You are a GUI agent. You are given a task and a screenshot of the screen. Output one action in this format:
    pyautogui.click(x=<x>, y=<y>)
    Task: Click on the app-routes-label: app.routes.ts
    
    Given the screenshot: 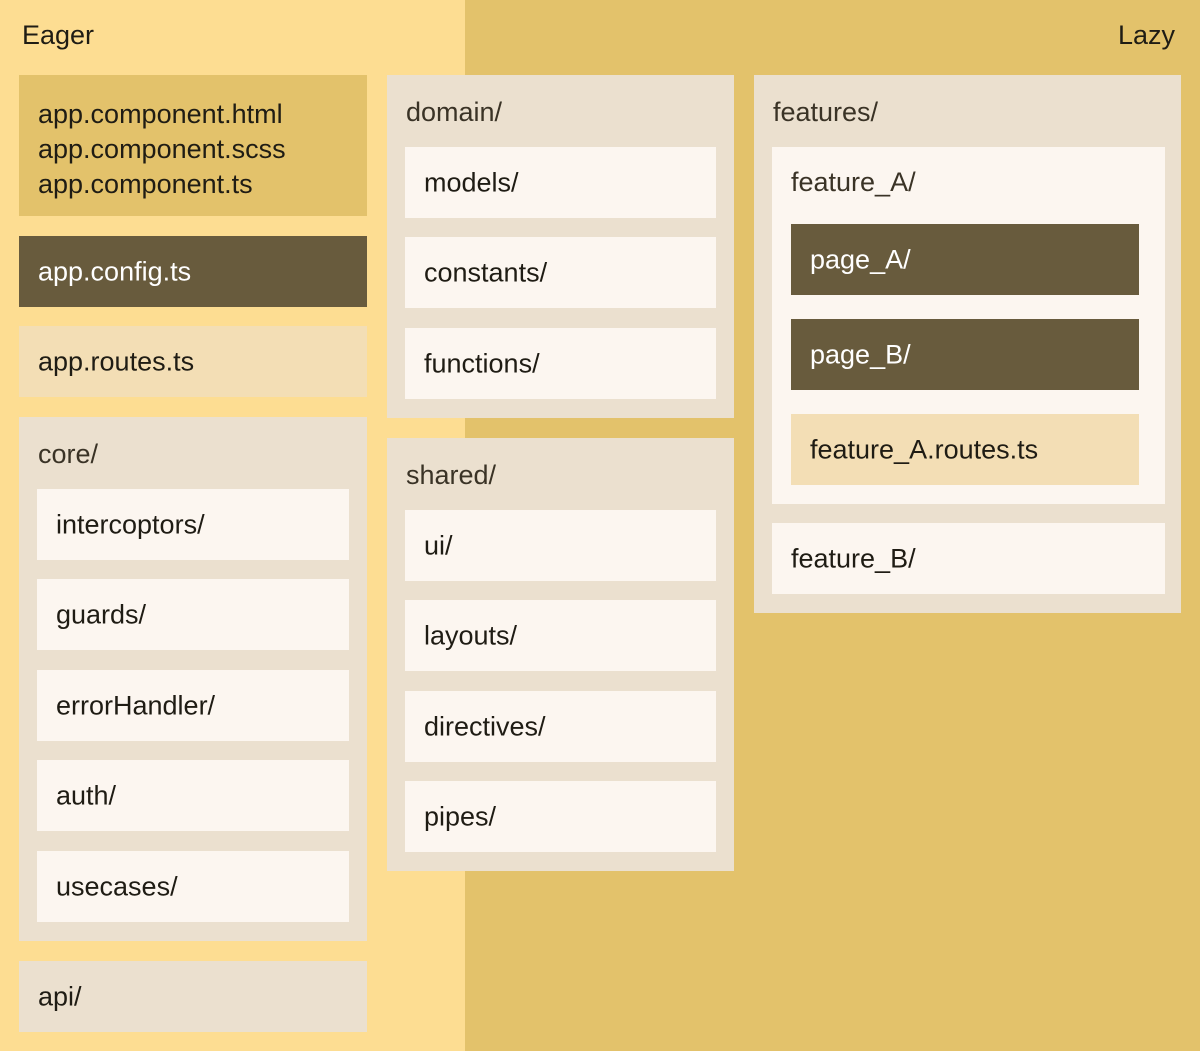 What is the action you would take?
    pyautogui.click(x=116, y=361)
    